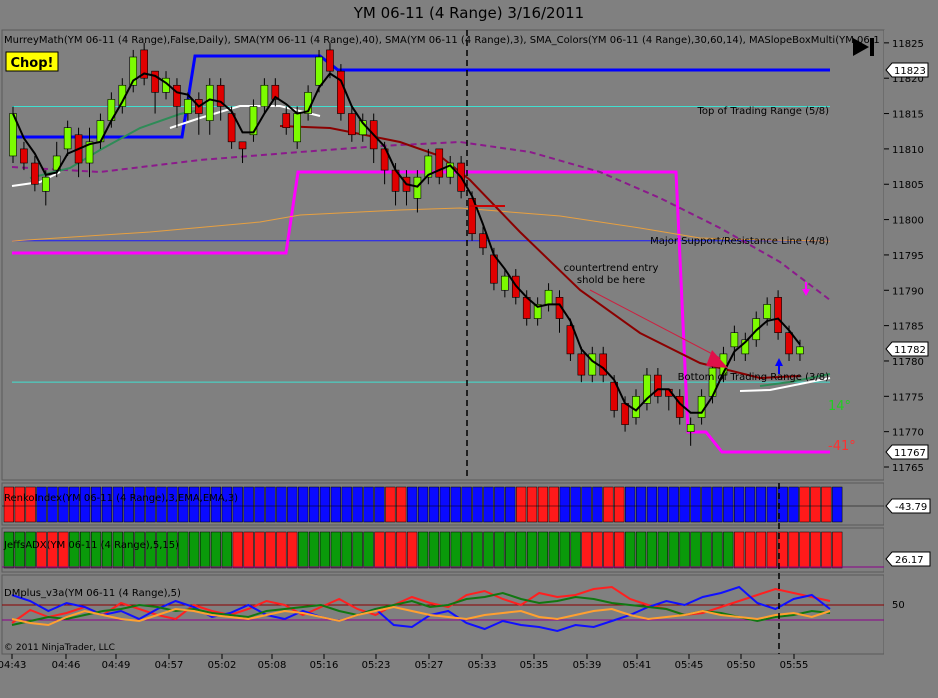 The image size is (938, 698). What do you see at coordinates (482, 665) in the screenshot?
I see `time-tick-label: 05:33` at bounding box center [482, 665].